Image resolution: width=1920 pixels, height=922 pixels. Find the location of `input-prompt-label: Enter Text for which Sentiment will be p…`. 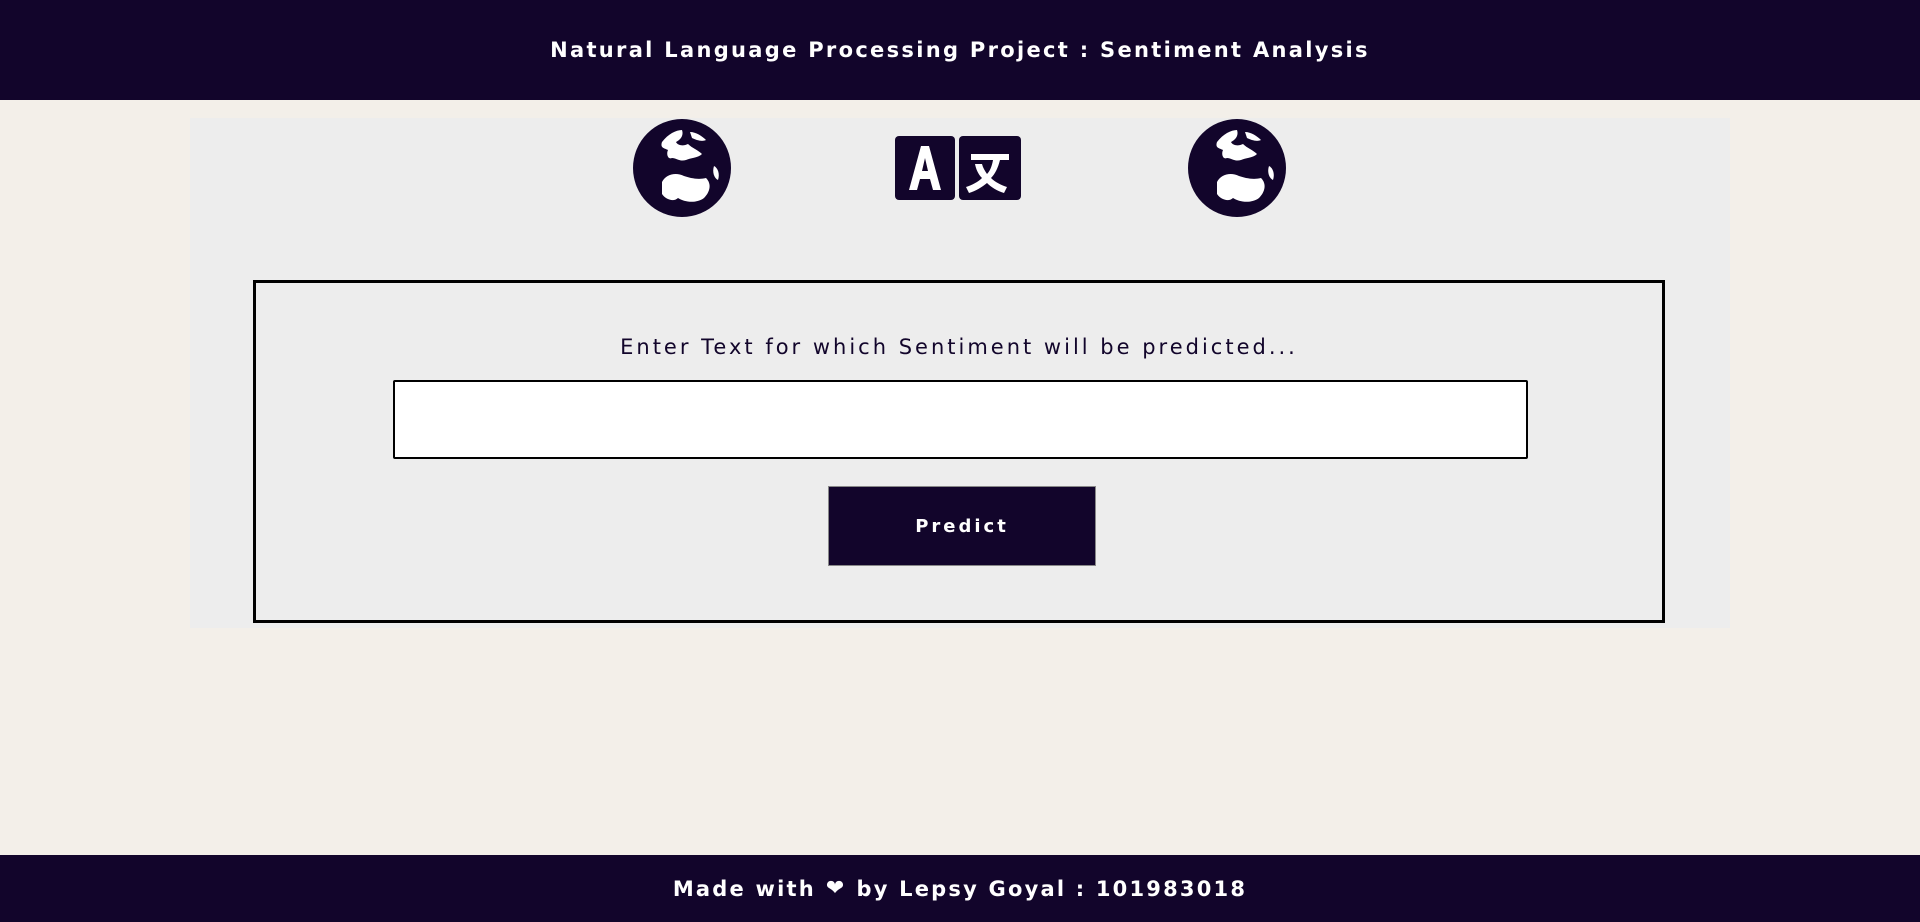

input-prompt-label: Enter Text for which Sentiment will be p… is located at coordinates (959, 347).